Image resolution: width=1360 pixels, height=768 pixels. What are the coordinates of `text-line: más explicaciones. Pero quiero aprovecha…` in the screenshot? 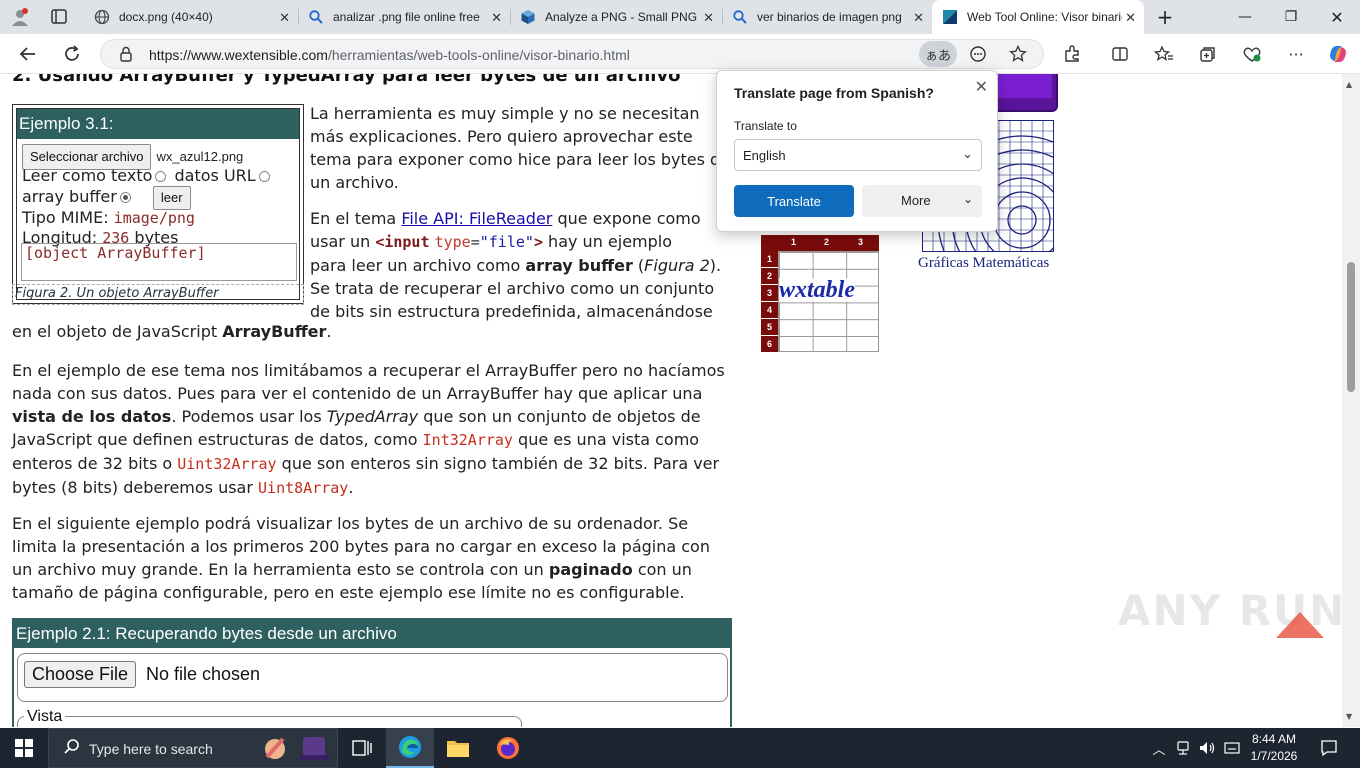 It's located at (501, 136).